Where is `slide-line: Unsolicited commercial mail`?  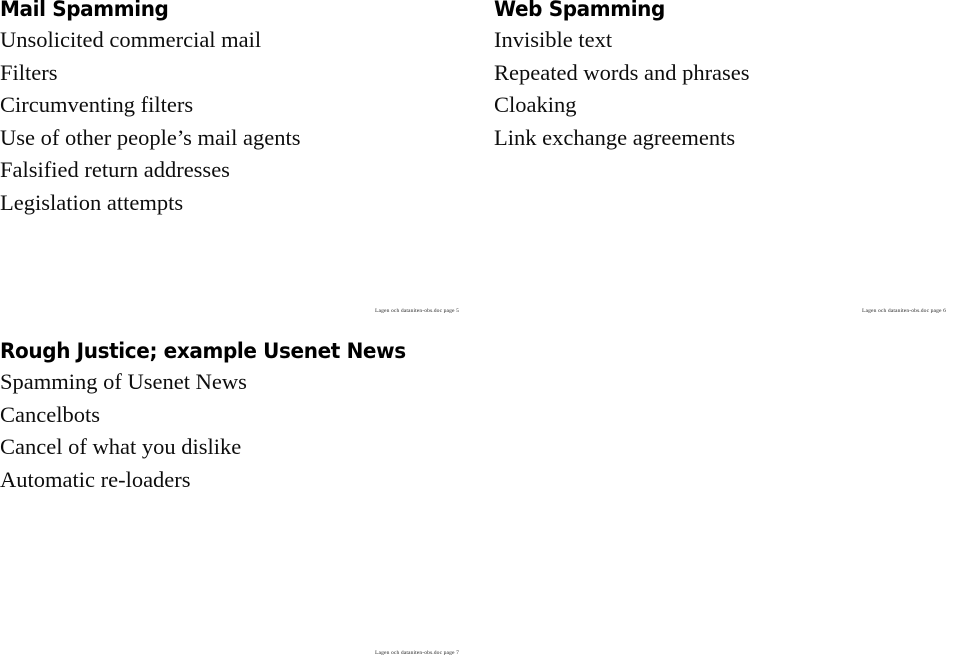
slide-line: Unsolicited commercial mail is located at coordinates (131, 39).